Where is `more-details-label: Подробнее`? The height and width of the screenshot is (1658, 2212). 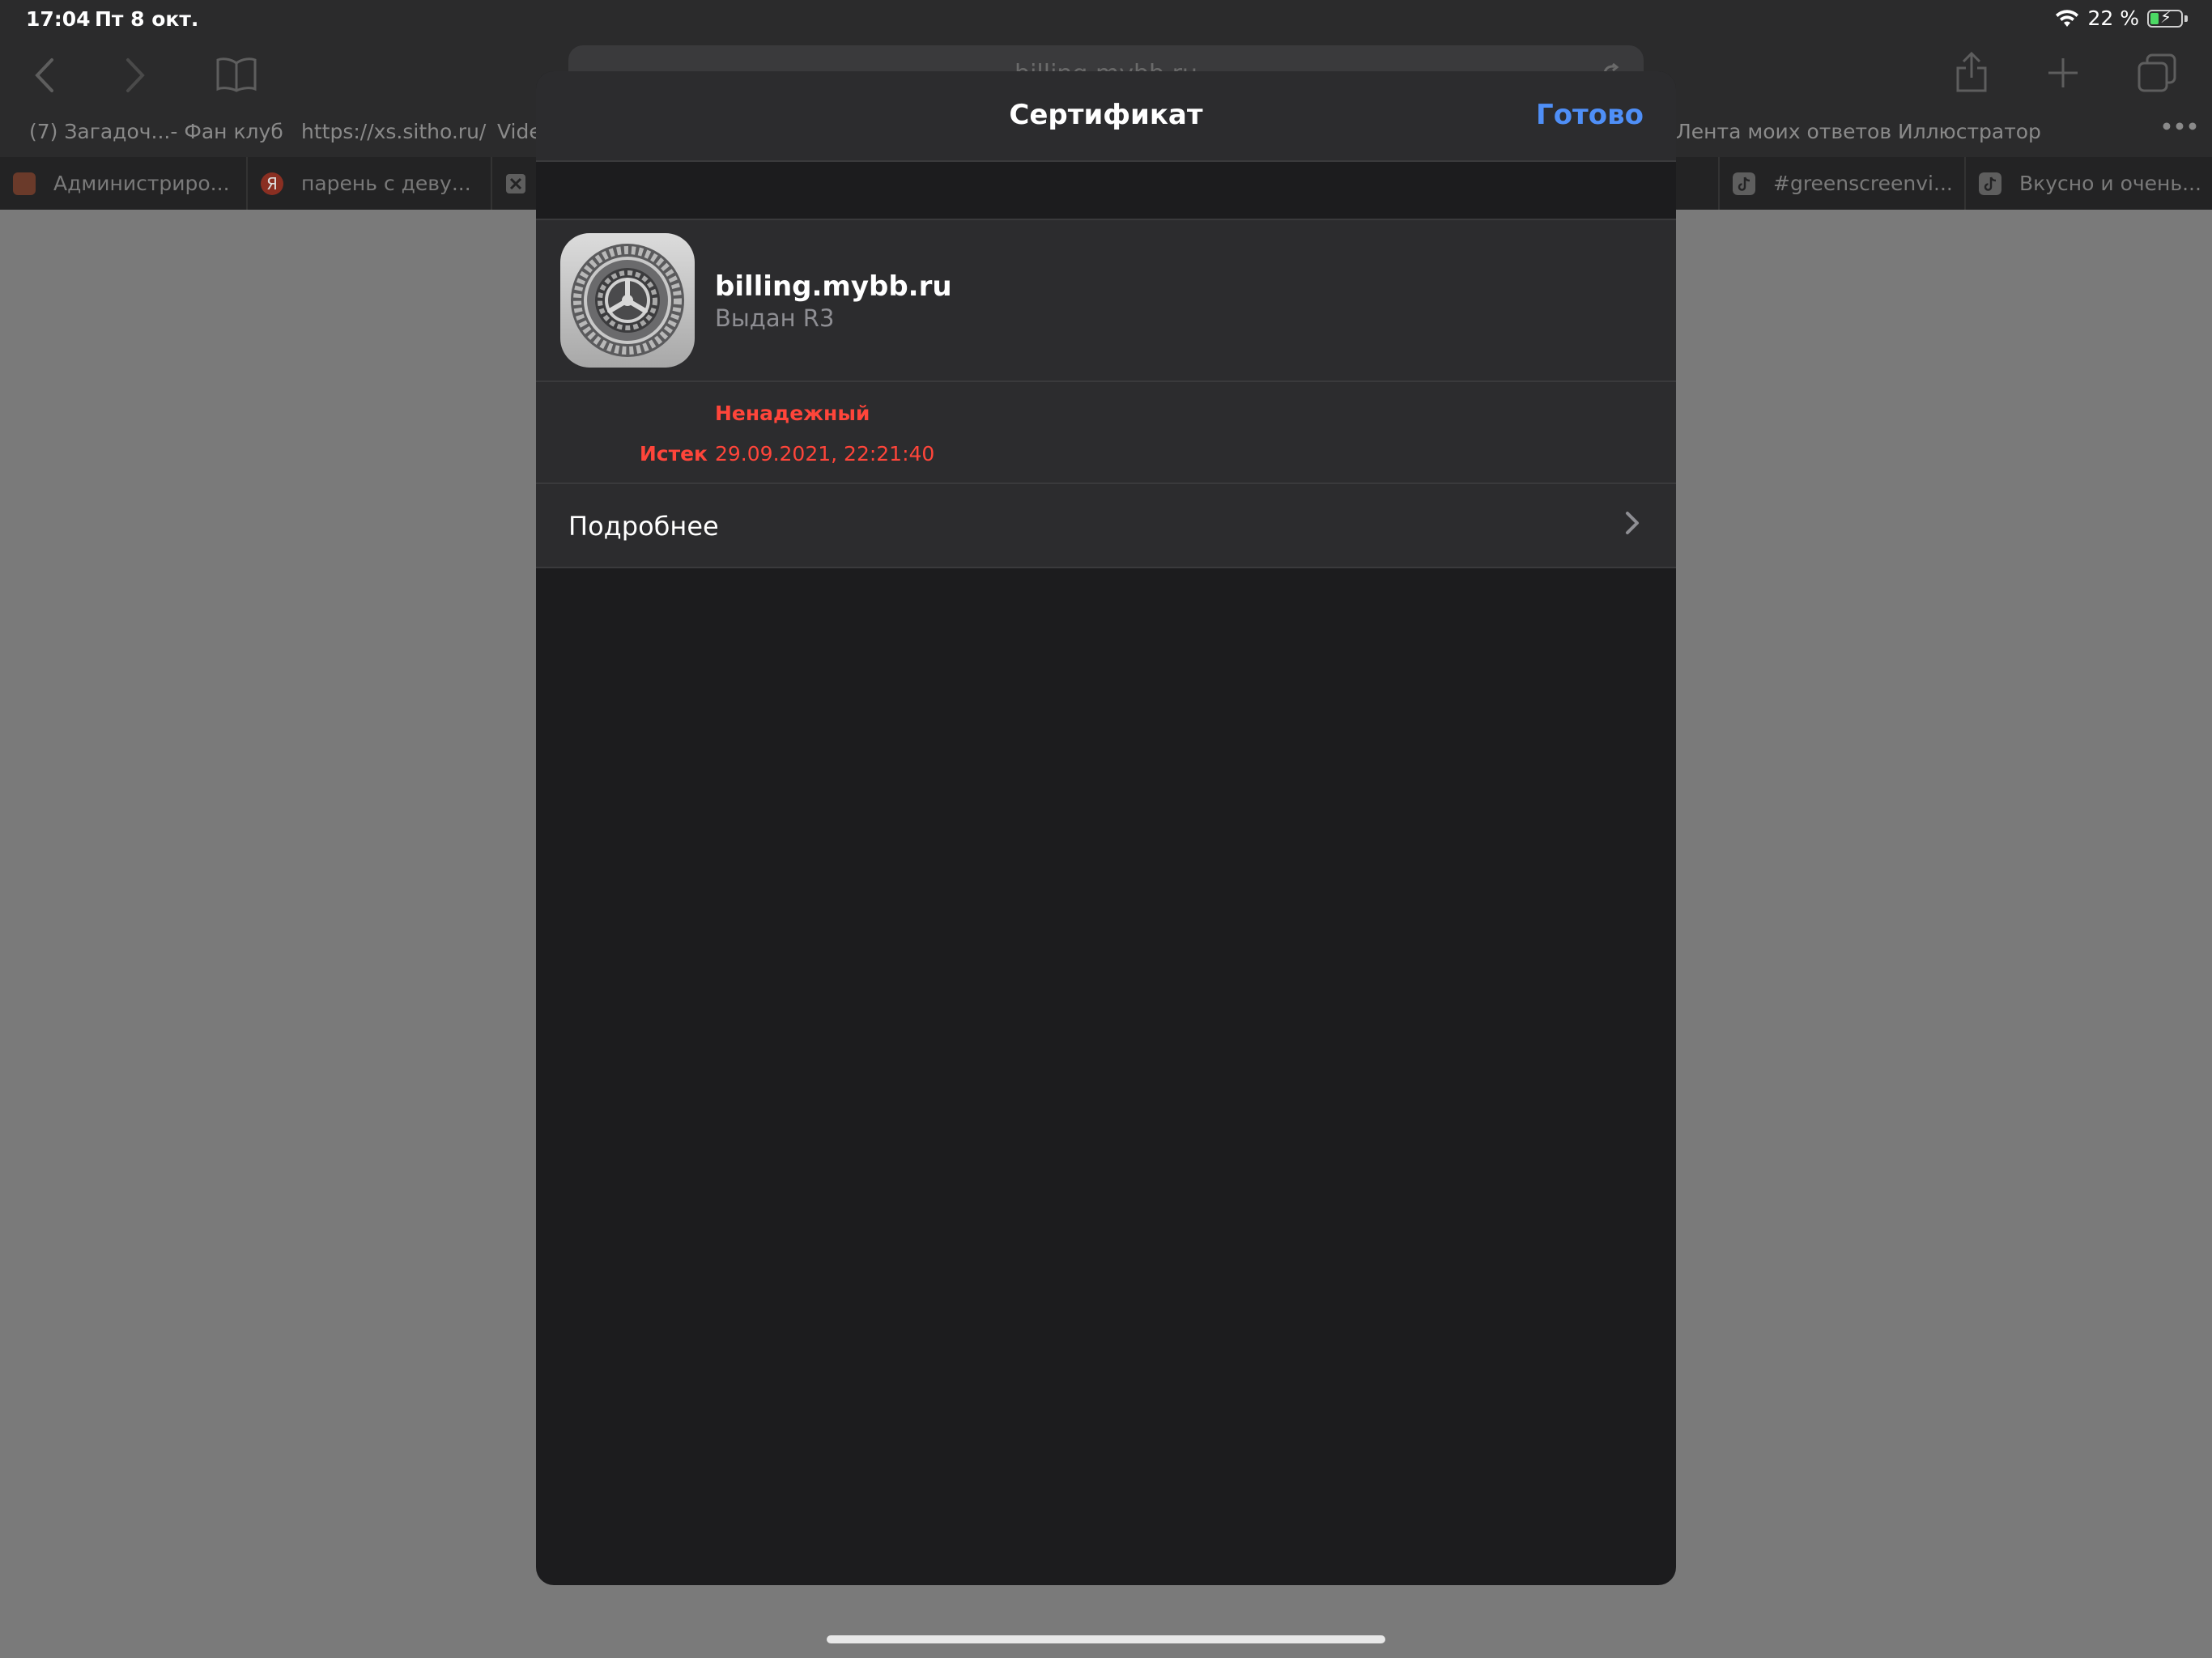 more-details-label: Подробнее is located at coordinates (644, 526).